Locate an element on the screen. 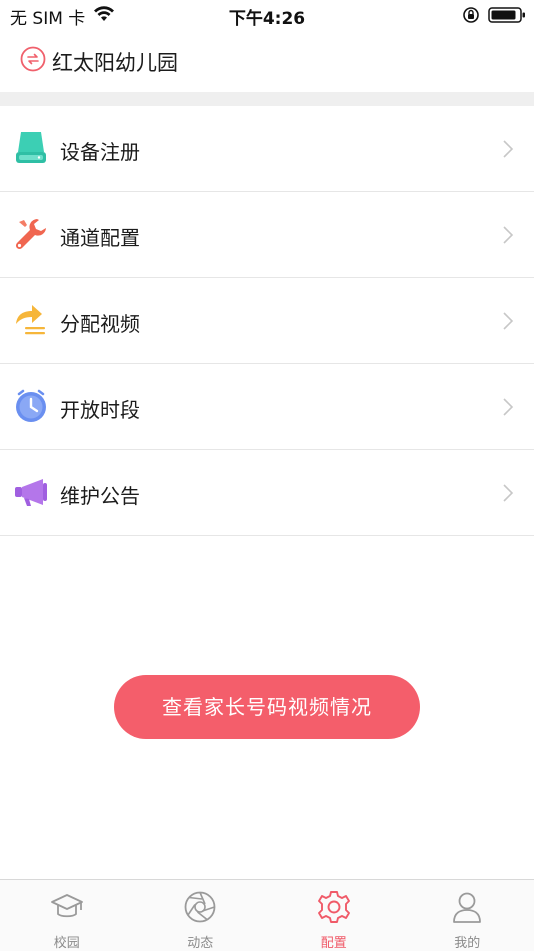  tab-campus: 校园 is located at coordinates (67, 915).